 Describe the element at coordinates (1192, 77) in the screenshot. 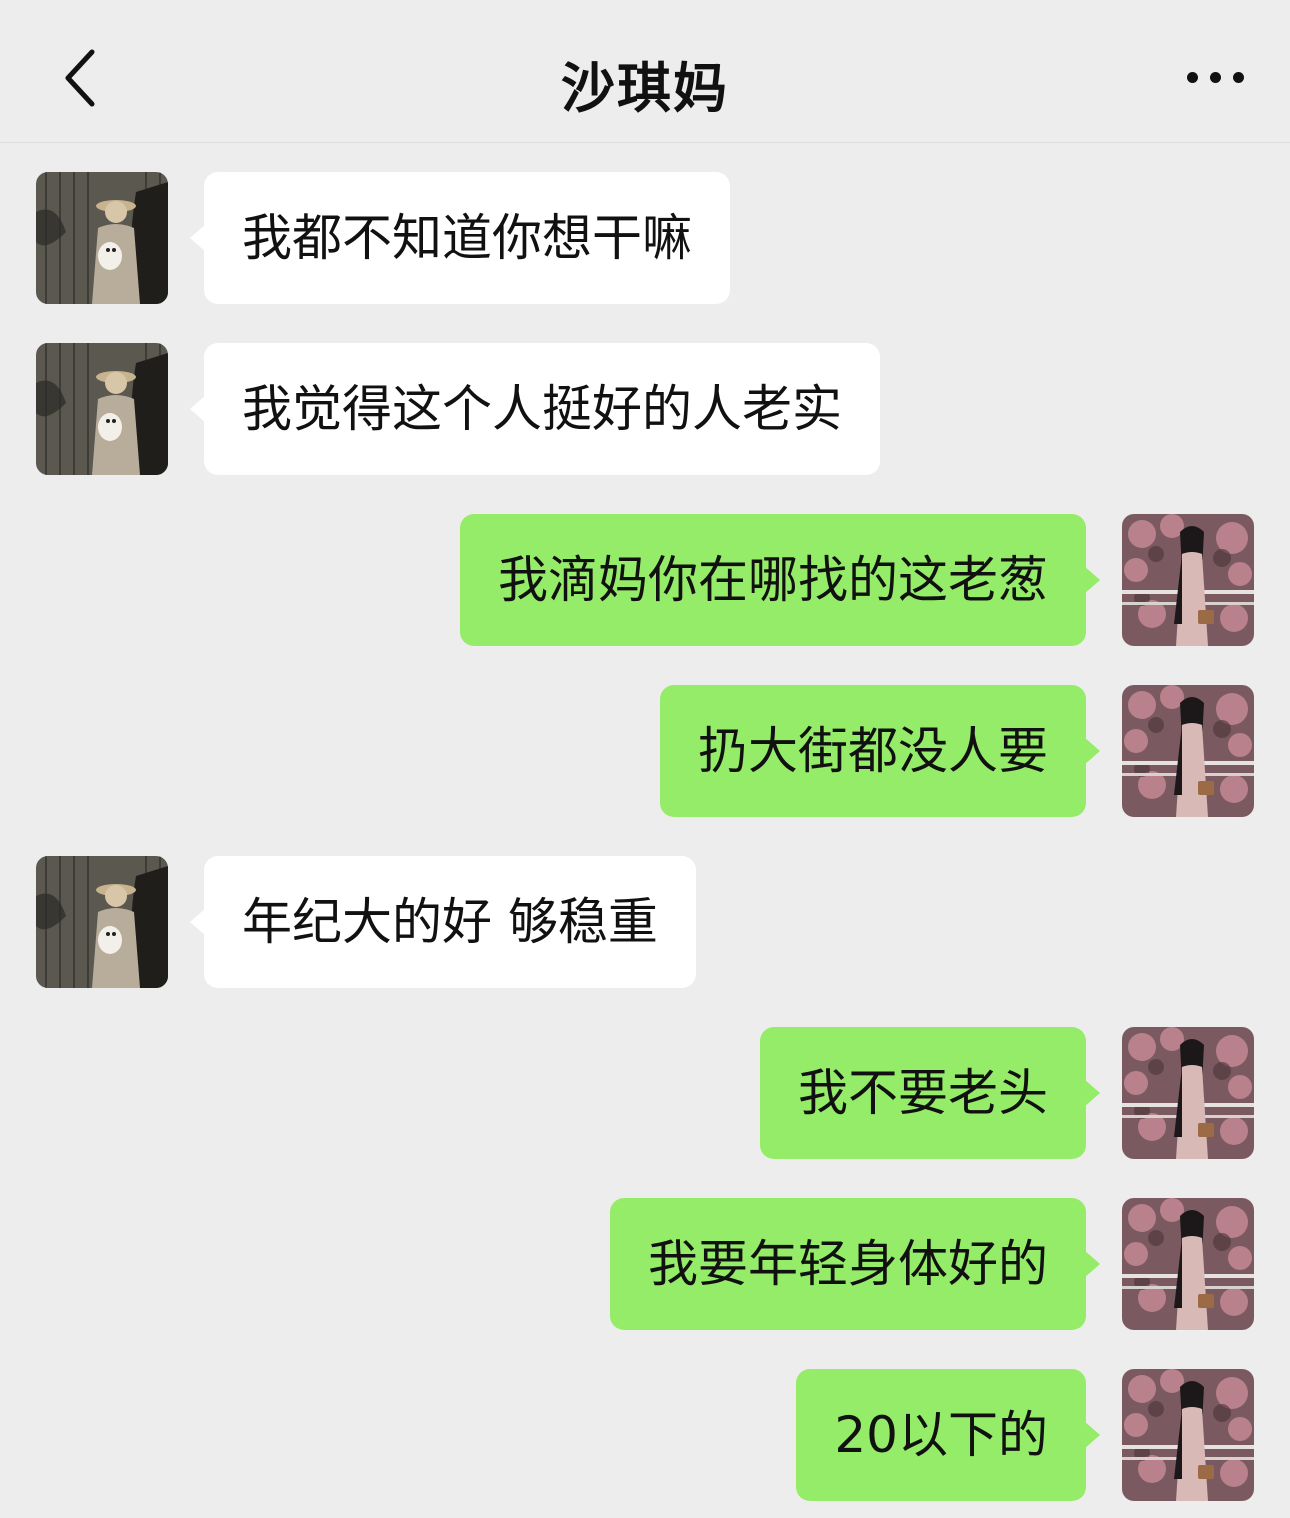

I see `more-dots-icon` at that location.